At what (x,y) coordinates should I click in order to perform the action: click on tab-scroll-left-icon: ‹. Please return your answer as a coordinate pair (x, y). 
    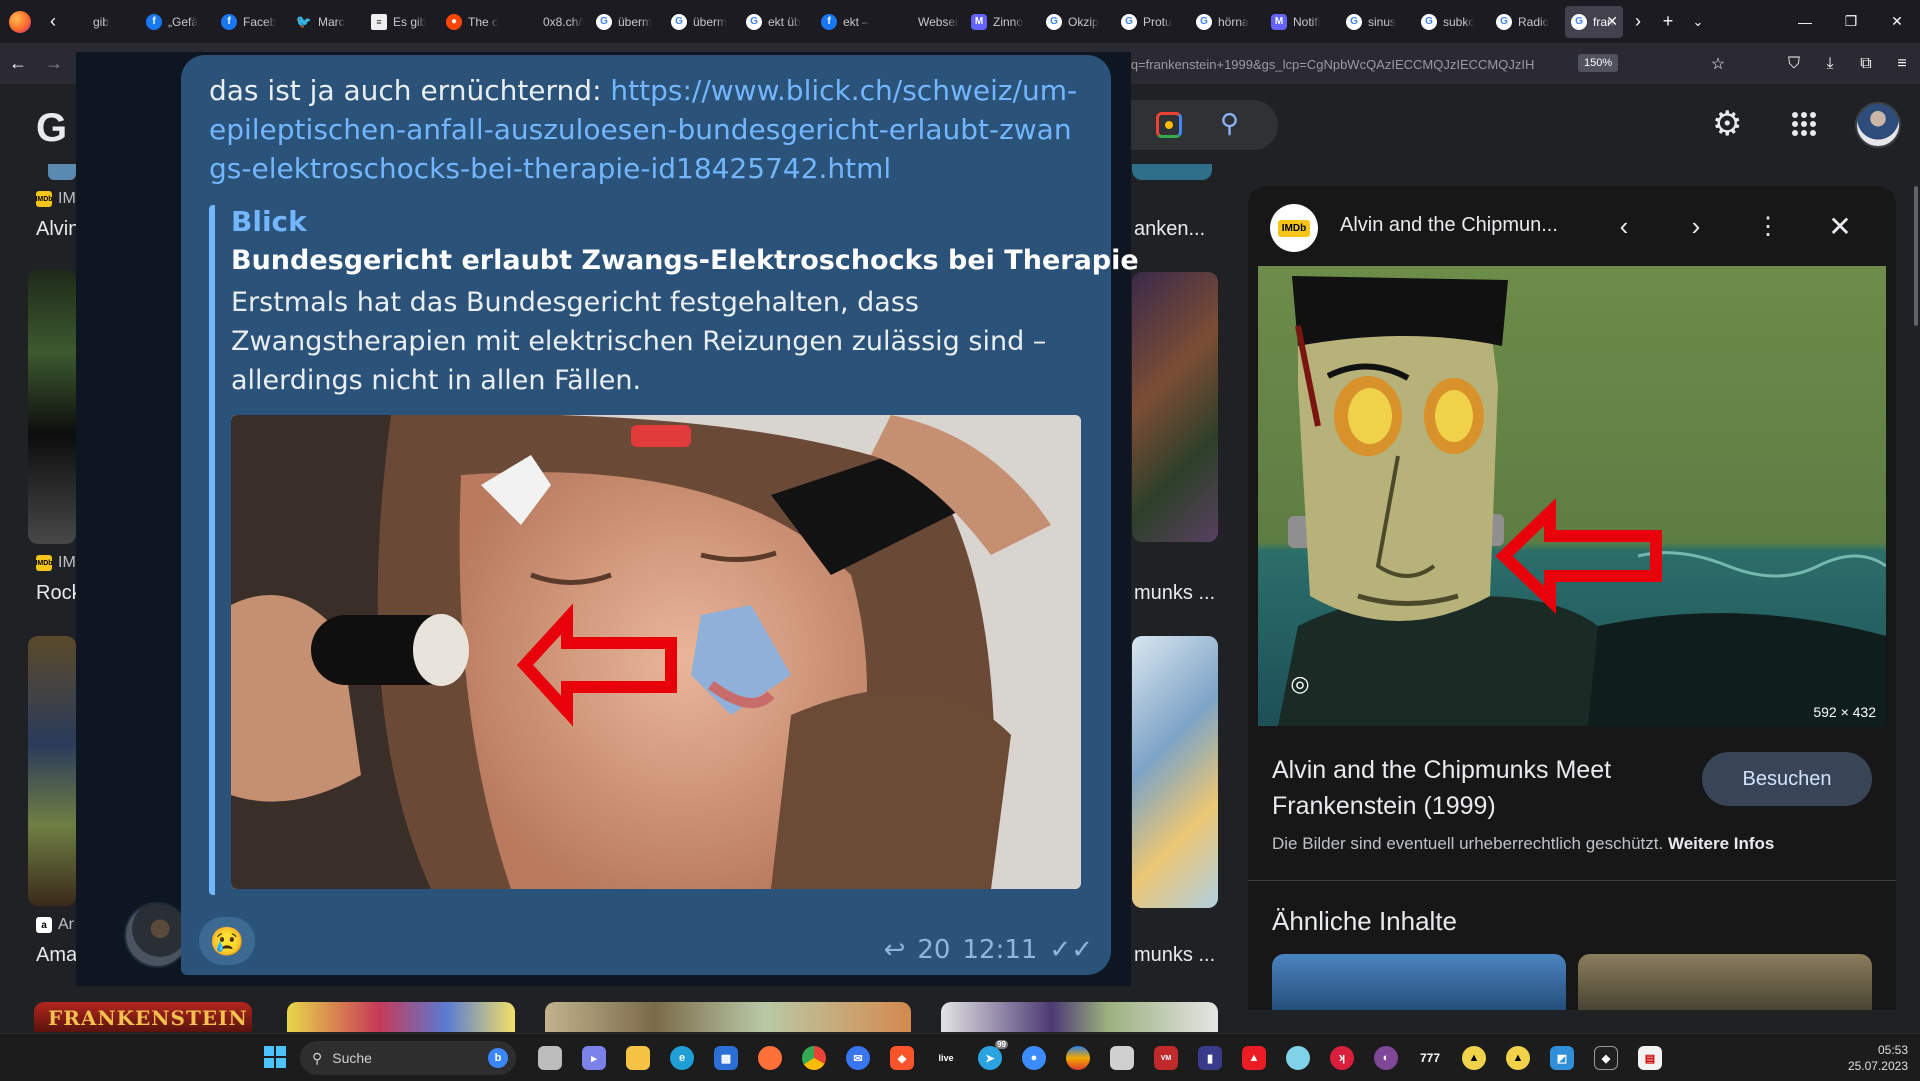
    Looking at the image, I should click on (53, 22).